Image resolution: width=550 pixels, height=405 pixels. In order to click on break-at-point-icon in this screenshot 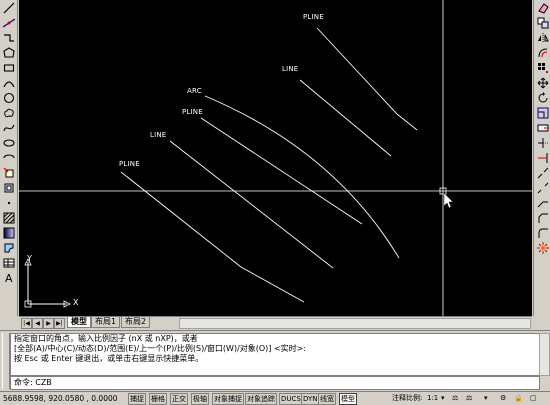, I will do `click(542, 173)`.